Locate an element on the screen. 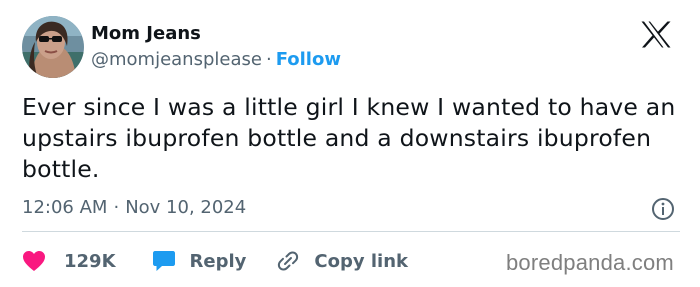 The image size is (700, 287). like-button: 129K is located at coordinates (69, 261).